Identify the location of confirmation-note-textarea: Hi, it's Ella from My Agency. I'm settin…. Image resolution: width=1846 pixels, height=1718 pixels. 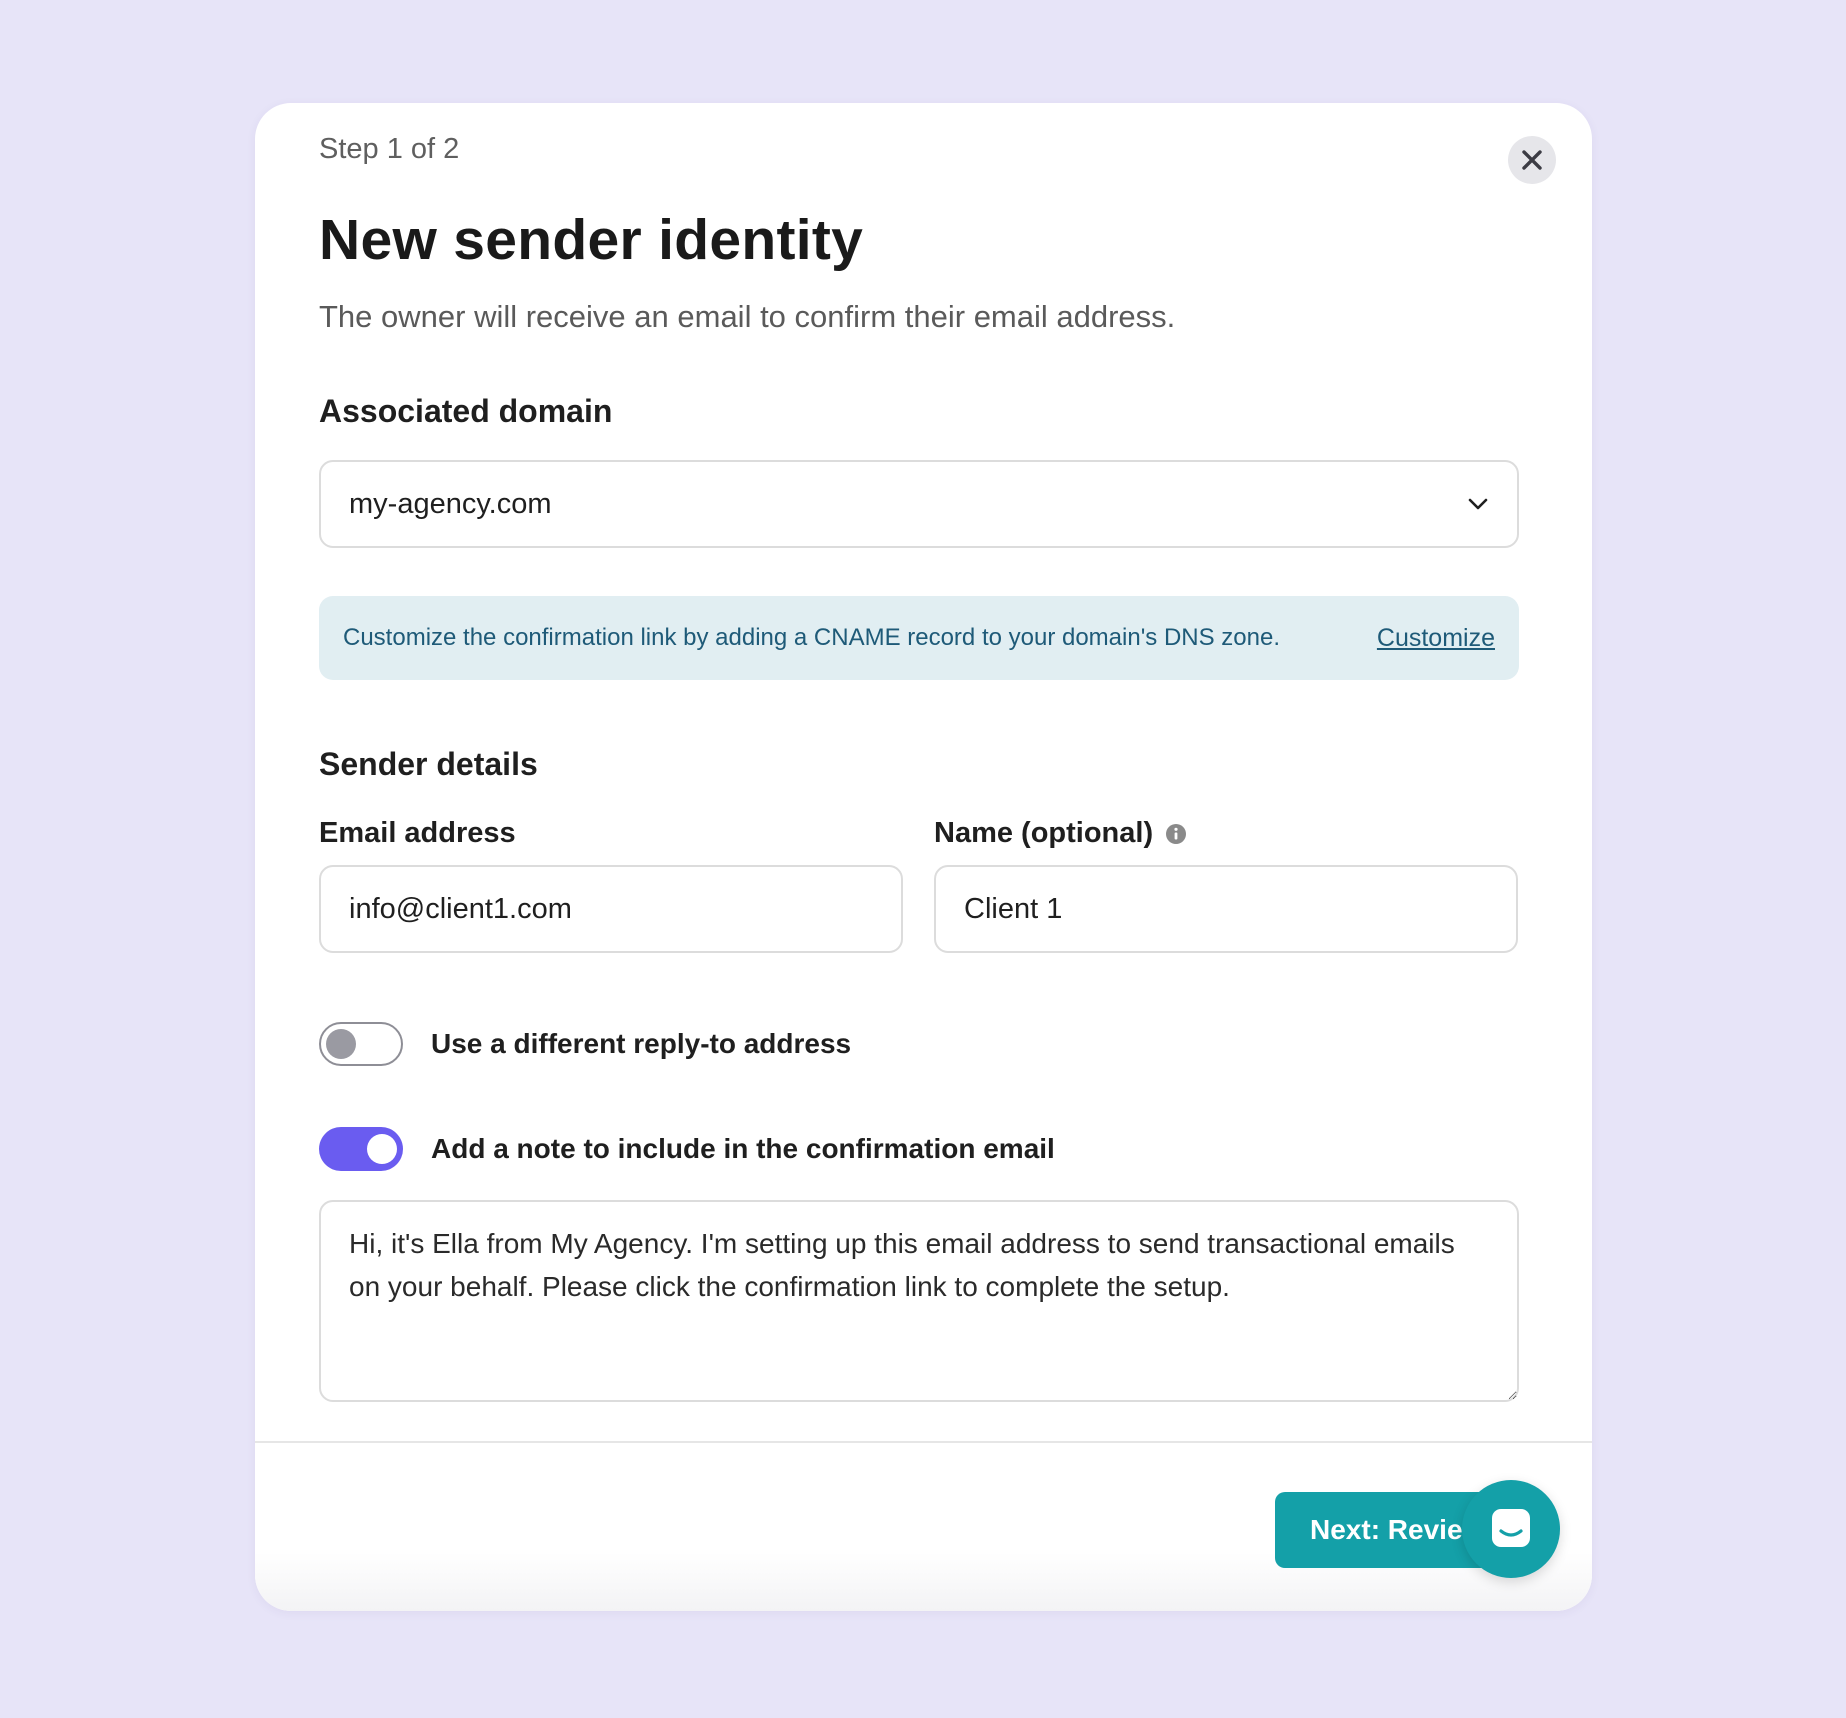
(919, 1301).